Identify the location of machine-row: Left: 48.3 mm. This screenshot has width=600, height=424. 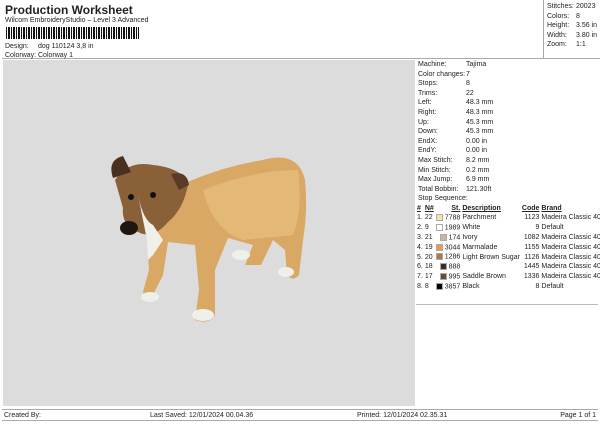
(507, 103).